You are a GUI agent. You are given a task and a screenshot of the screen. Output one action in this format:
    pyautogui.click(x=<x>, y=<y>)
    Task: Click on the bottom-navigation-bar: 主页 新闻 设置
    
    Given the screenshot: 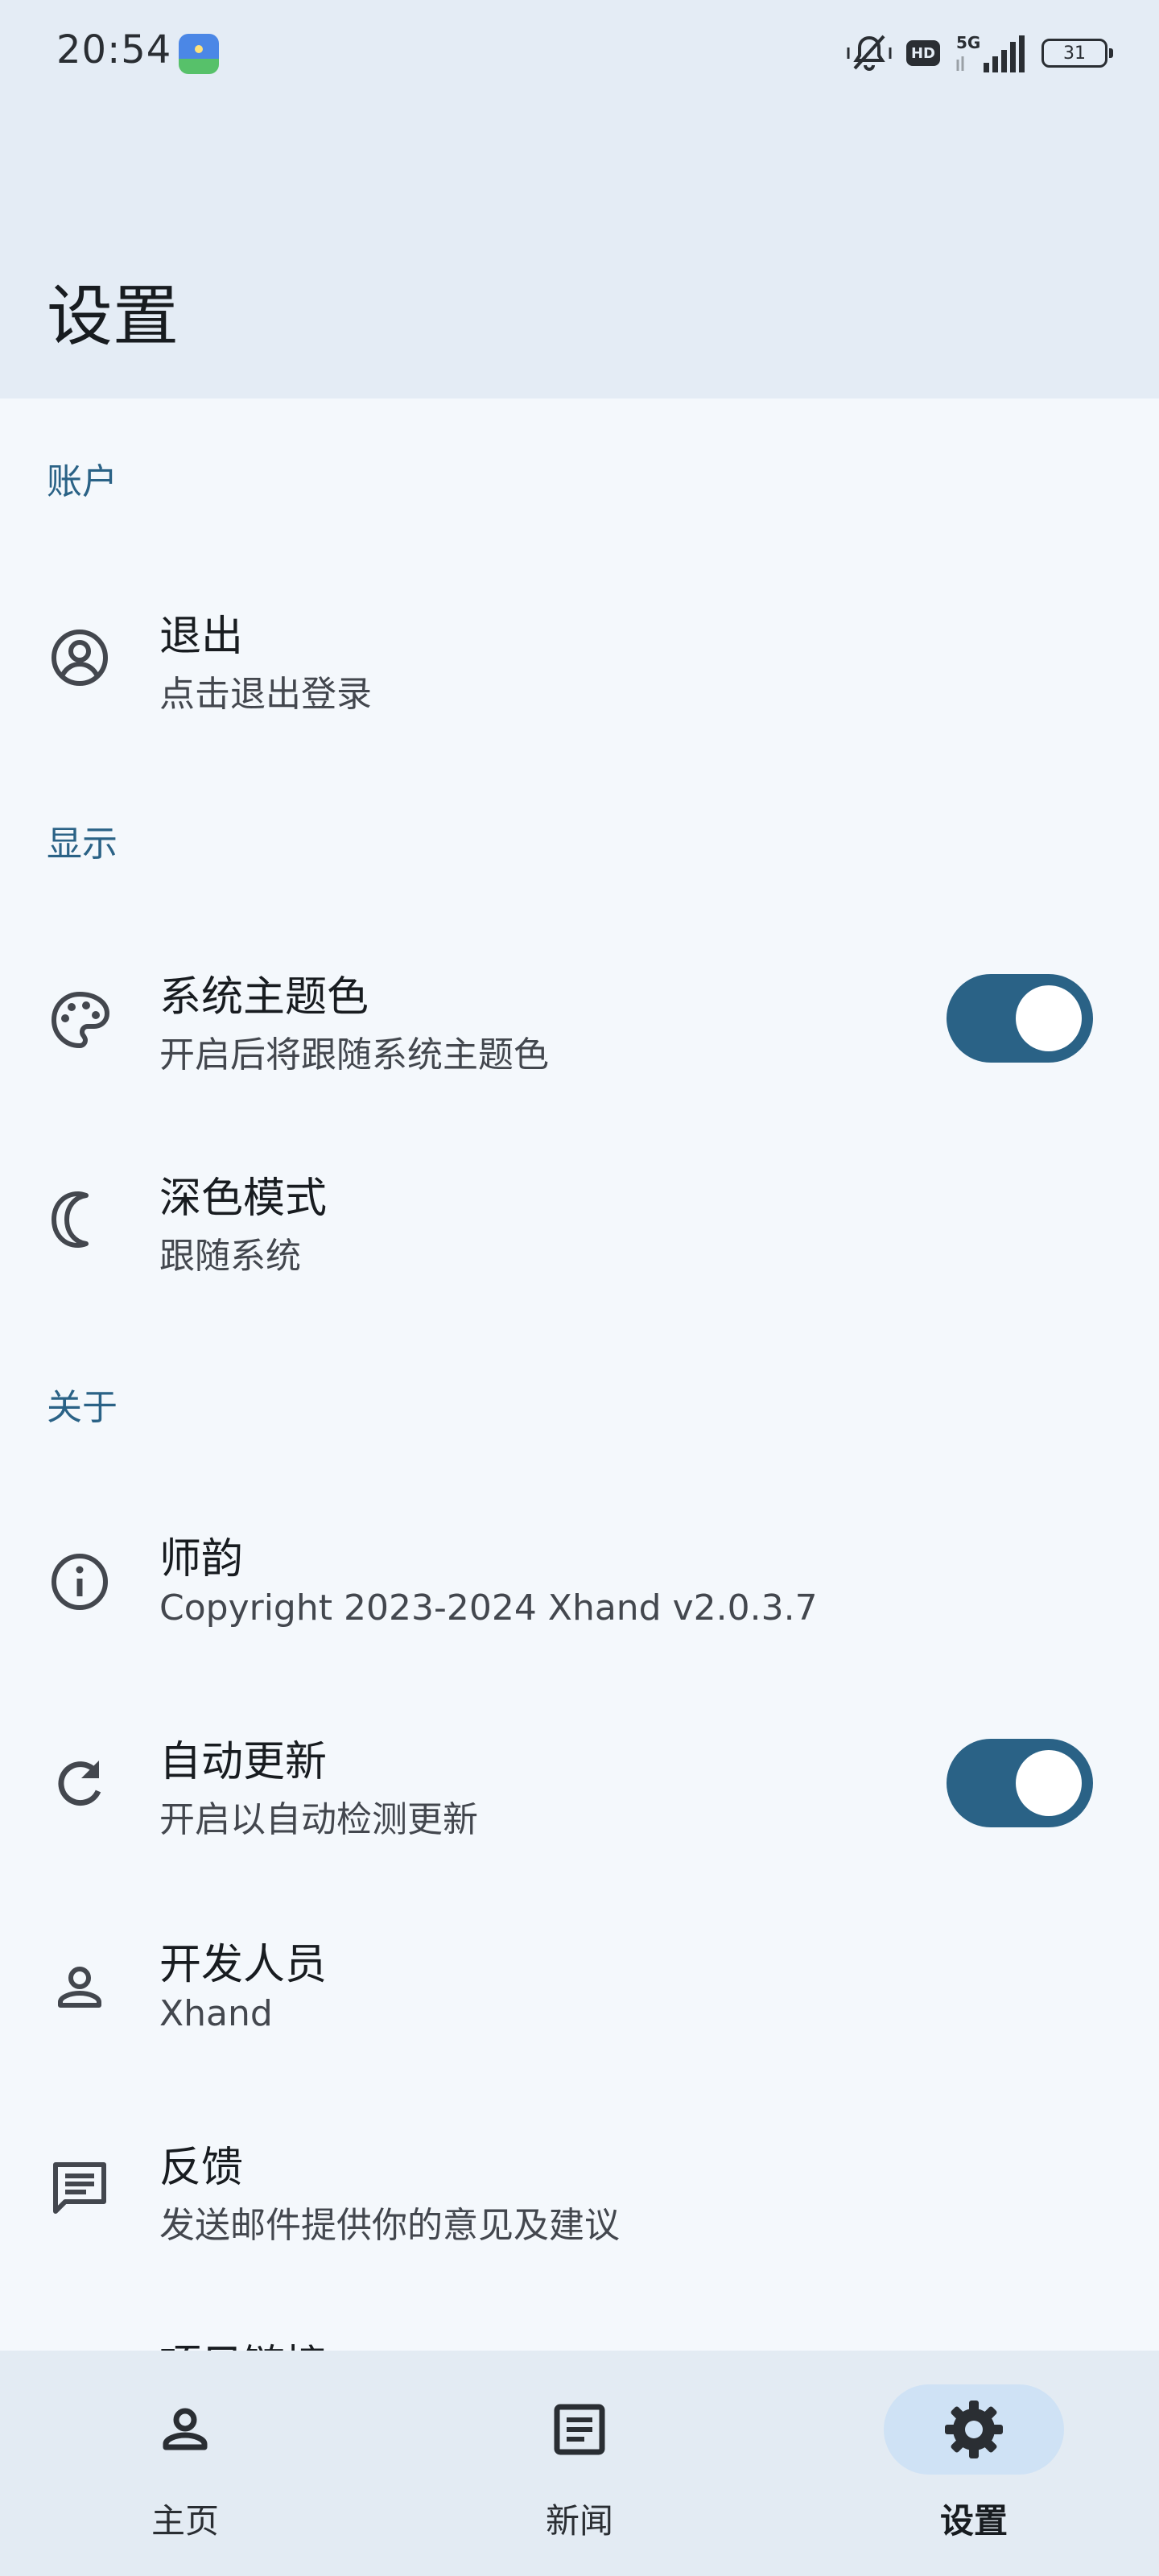 What is the action you would take?
    pyautogui.click(x=579, y=2463)
    